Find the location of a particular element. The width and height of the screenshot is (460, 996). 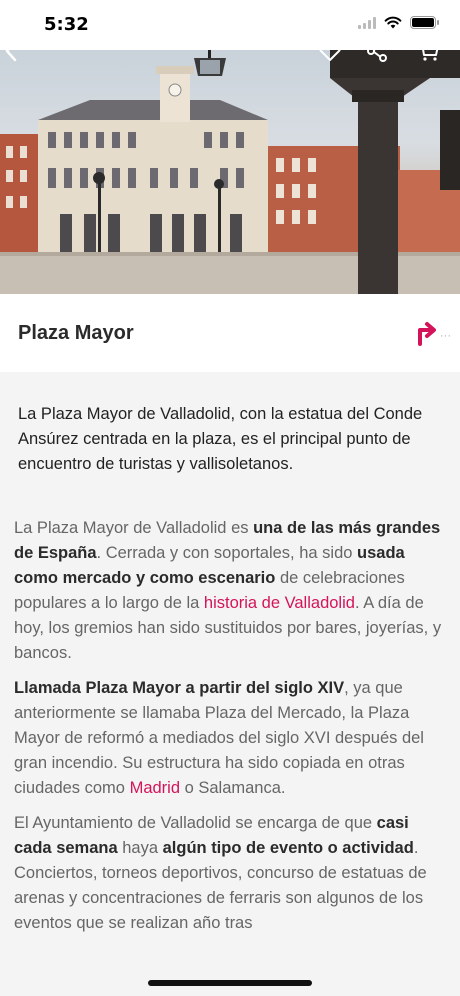

status-icons is located at coordinates (398, 22).